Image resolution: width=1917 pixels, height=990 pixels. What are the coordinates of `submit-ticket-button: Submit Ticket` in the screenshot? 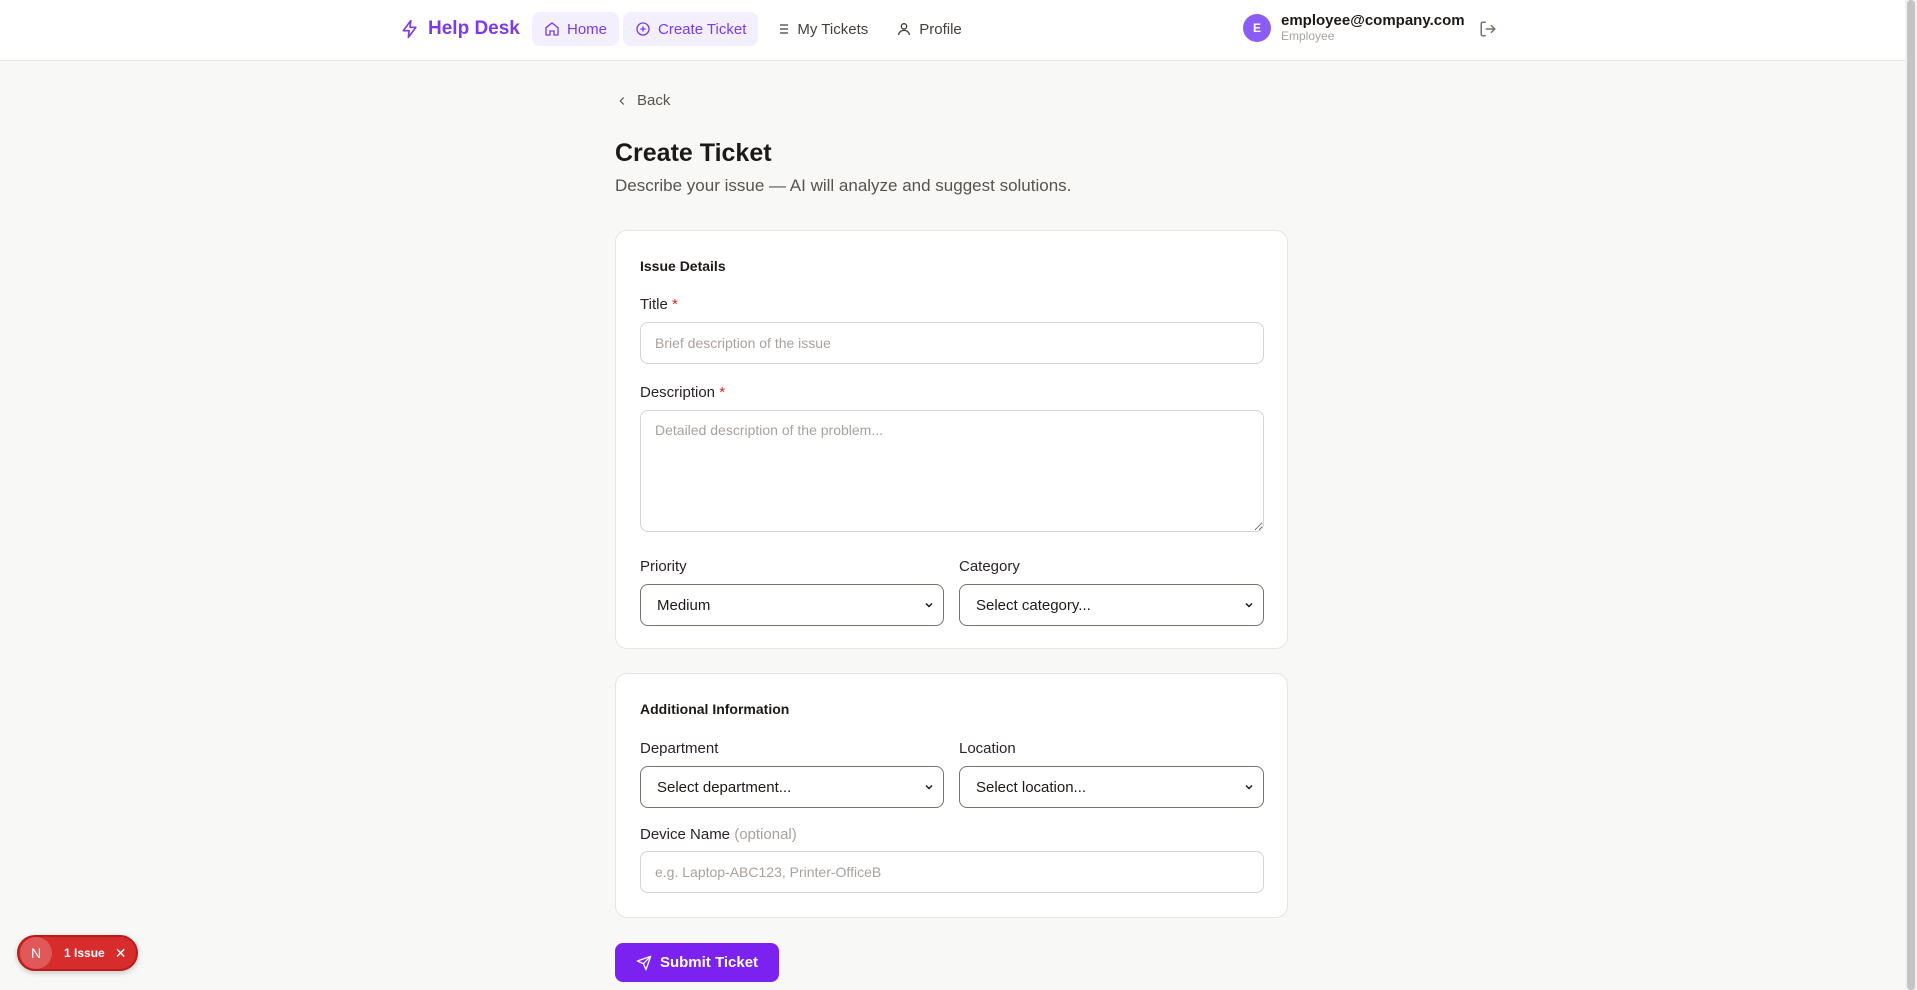 It's located at (697, 962).